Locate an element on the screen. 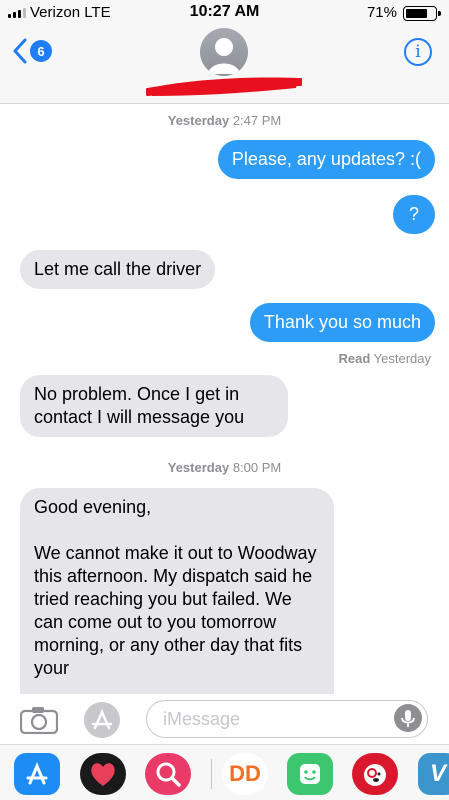 This screenshot has height=800, width=449. camera-icon is located at coordinates (39, 720).